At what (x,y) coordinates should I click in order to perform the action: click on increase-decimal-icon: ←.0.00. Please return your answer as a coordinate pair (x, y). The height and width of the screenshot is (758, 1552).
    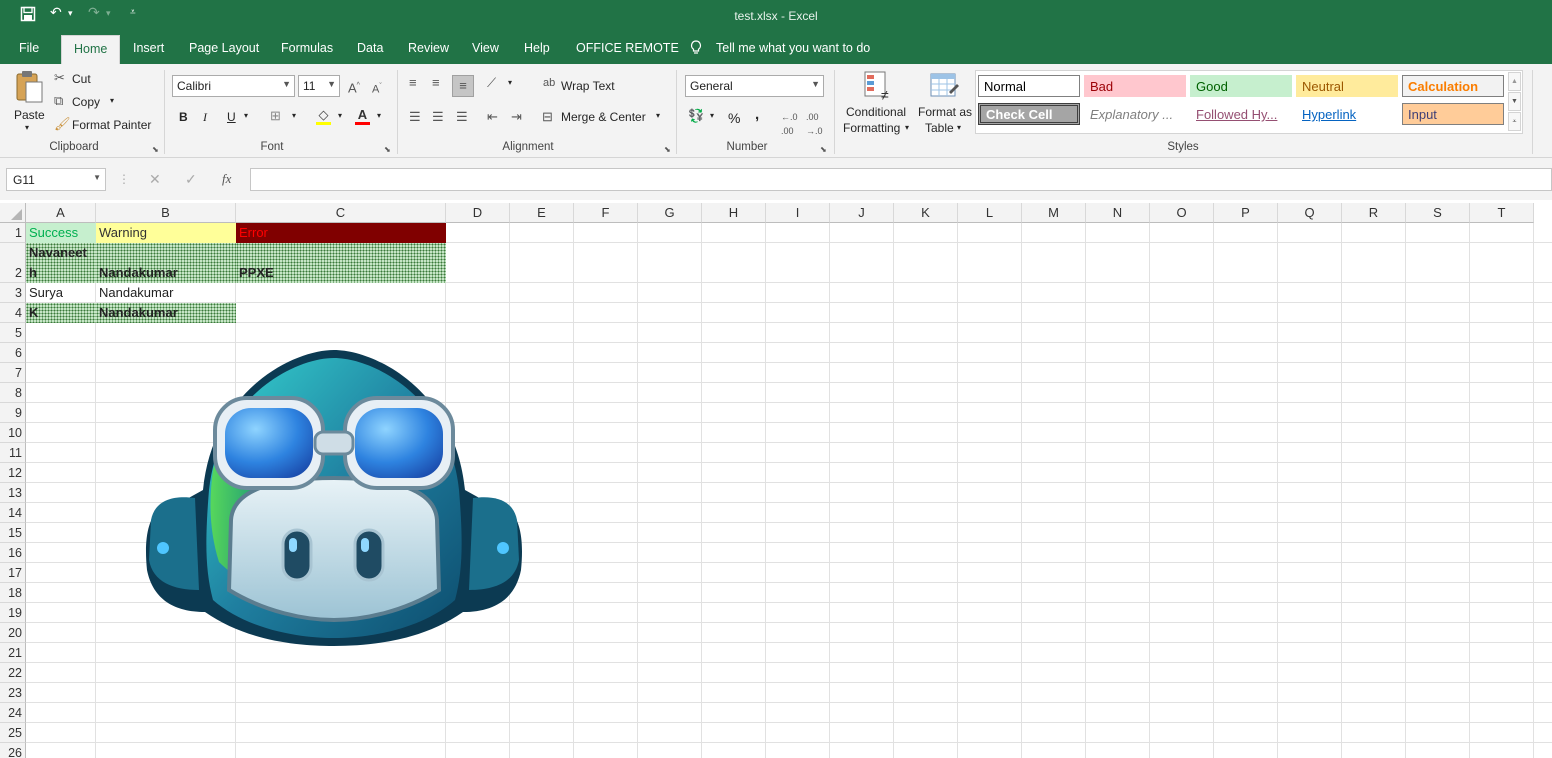
    Looking at the image, I should click on (789, 124).